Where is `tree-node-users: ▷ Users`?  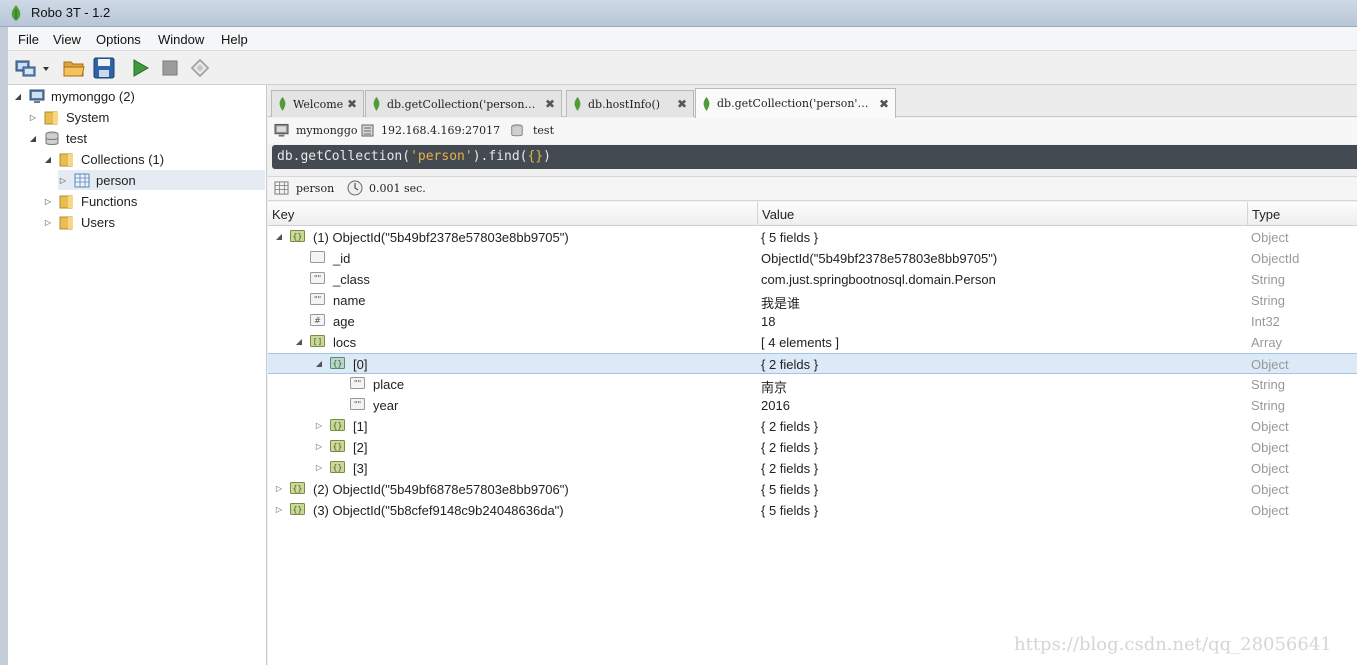
tree-node-users: ▷ Users is located at coordinates (79, 222).